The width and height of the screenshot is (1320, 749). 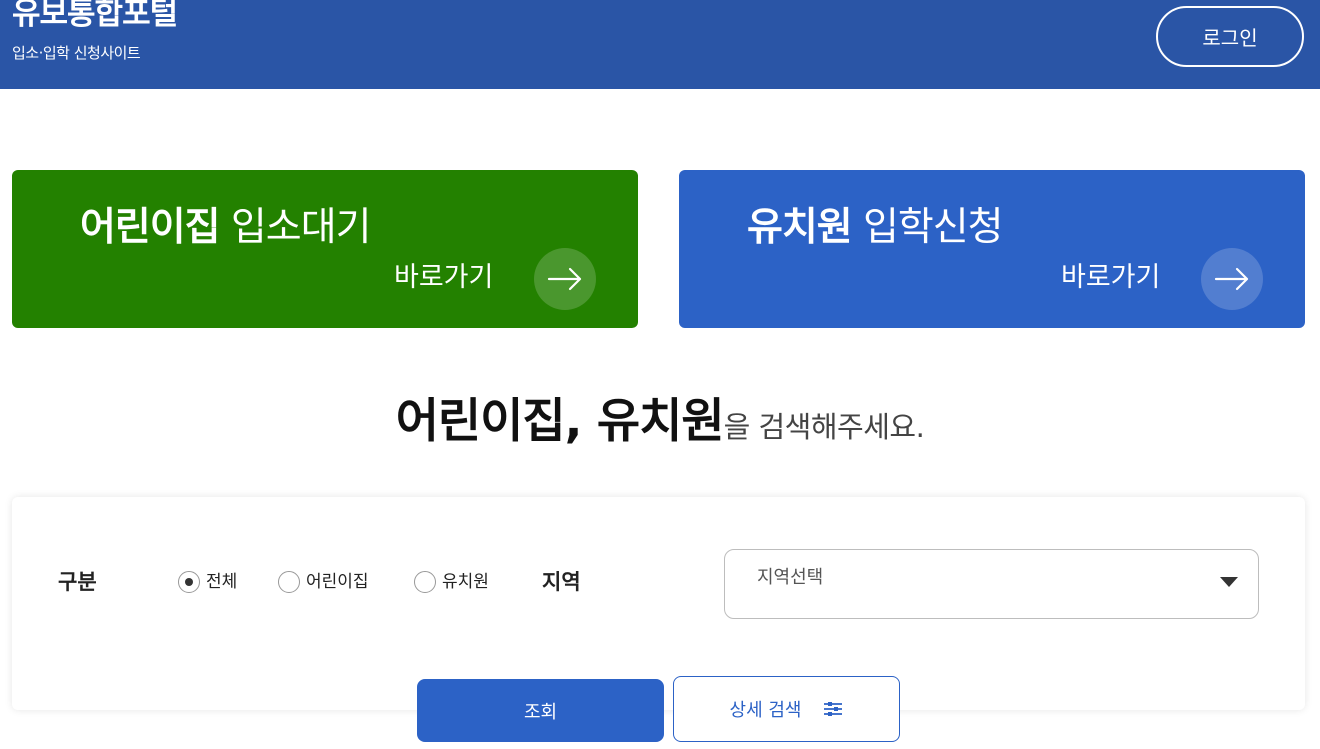 I want to click on radio-all: 전체, so click(x=207, y=582).